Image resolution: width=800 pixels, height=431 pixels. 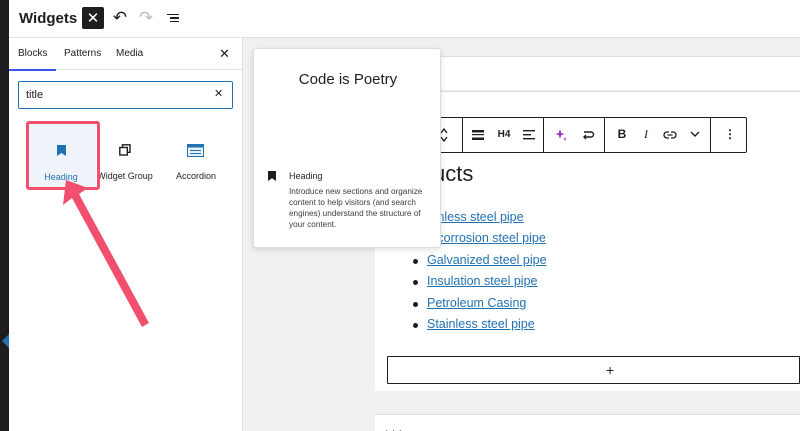 I want to click on link-icon, so click(x=670, y=135).